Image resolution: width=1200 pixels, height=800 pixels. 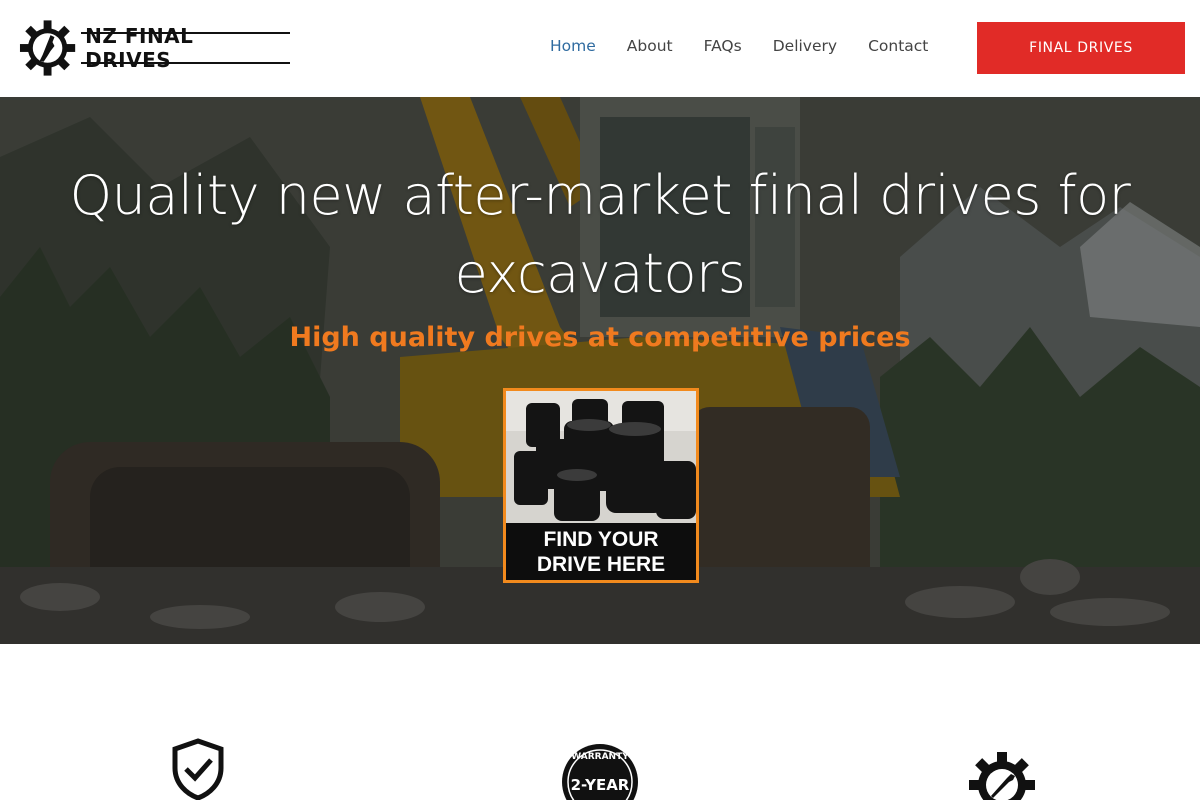 I want to click on main-nav: Home About FAQs Delivery Contact, so click(x=754, y=46).